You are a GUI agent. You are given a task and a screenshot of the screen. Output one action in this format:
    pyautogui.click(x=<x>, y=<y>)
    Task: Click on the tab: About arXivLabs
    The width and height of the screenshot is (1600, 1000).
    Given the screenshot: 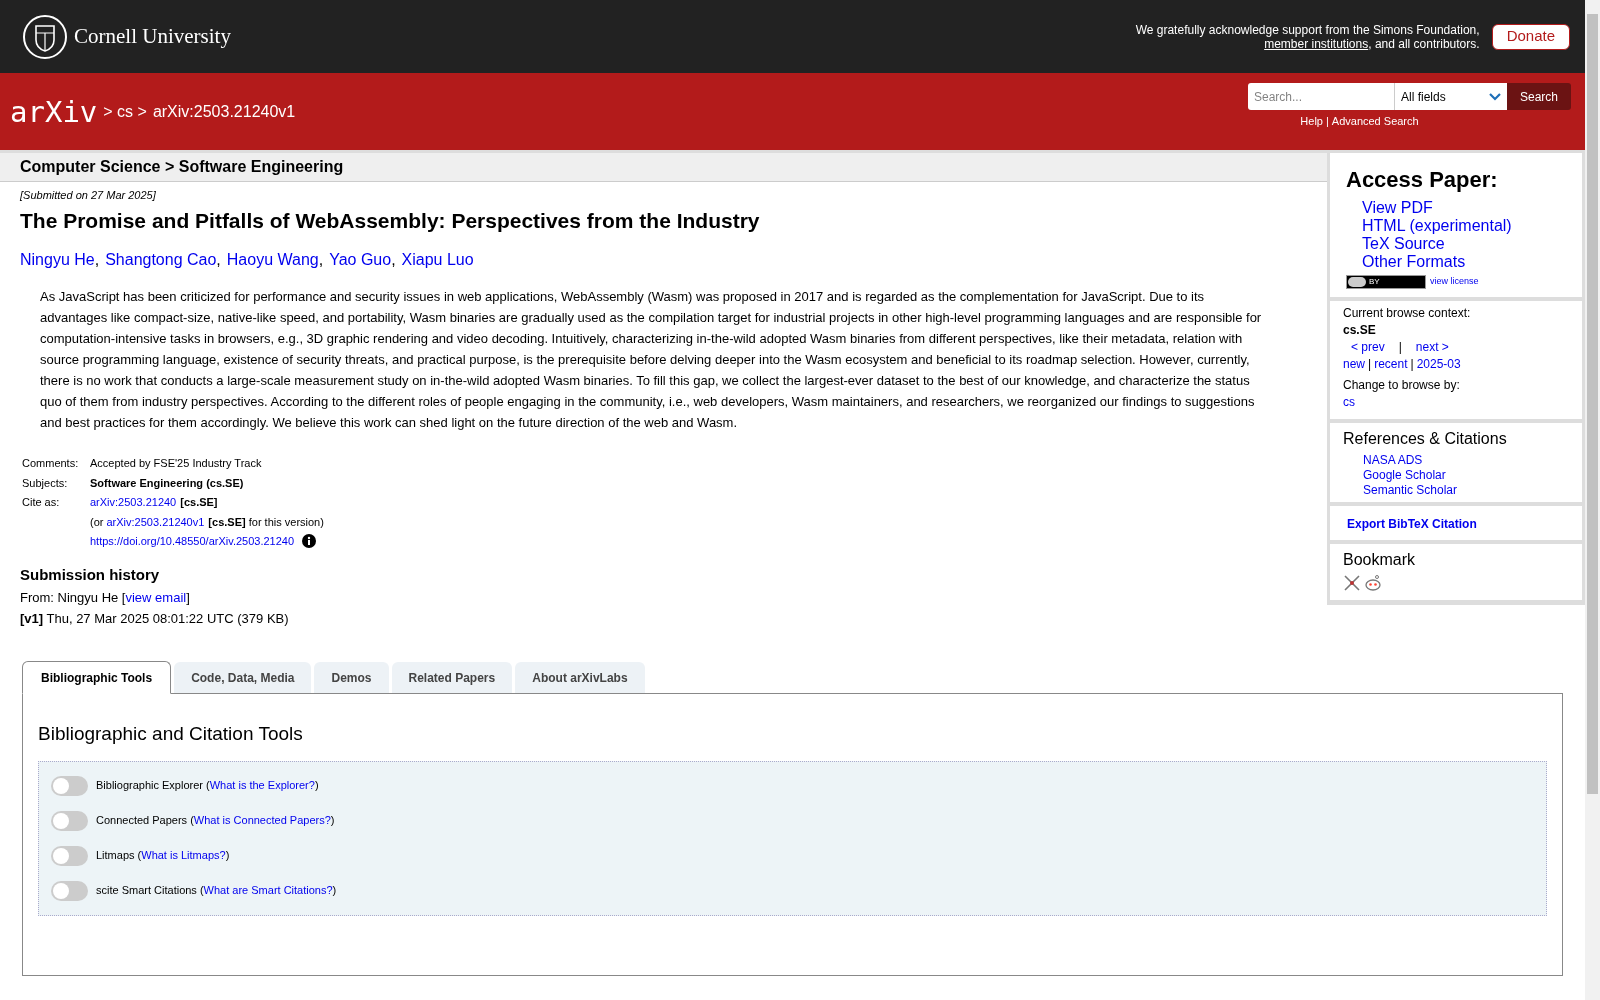 What is the action you would take?
    pyautogui.click(x=580, y=677)
    